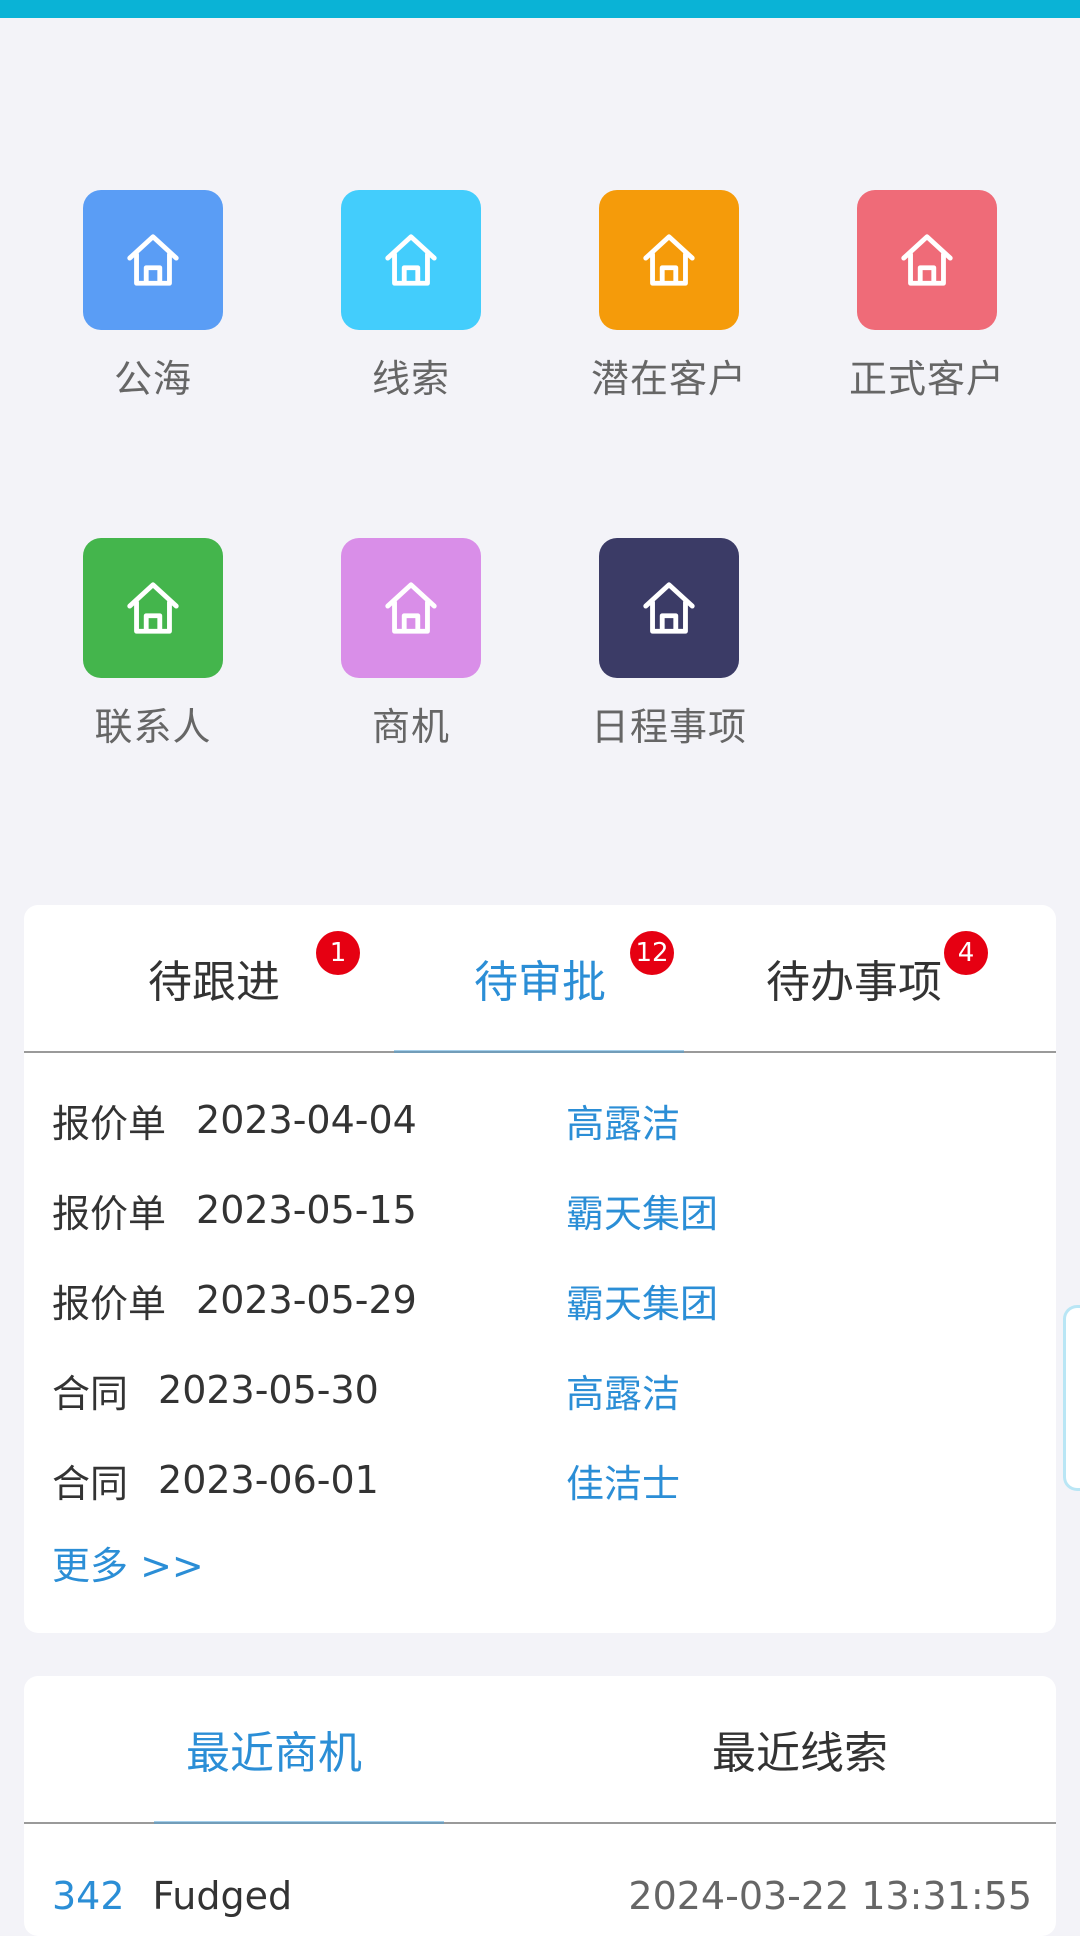 The width and height of the screenshot is (1080, 1936). I want to click on module-xiansuo: 线索, so click(411, 296).